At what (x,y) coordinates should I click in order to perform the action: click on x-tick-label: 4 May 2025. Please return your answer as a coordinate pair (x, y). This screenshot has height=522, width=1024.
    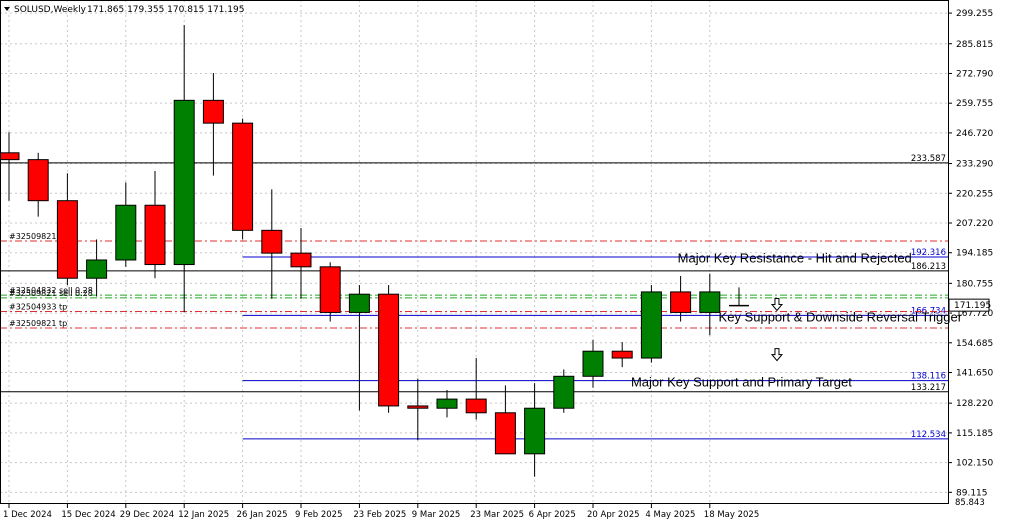
    Looking at the image, I should click on (670, 515).